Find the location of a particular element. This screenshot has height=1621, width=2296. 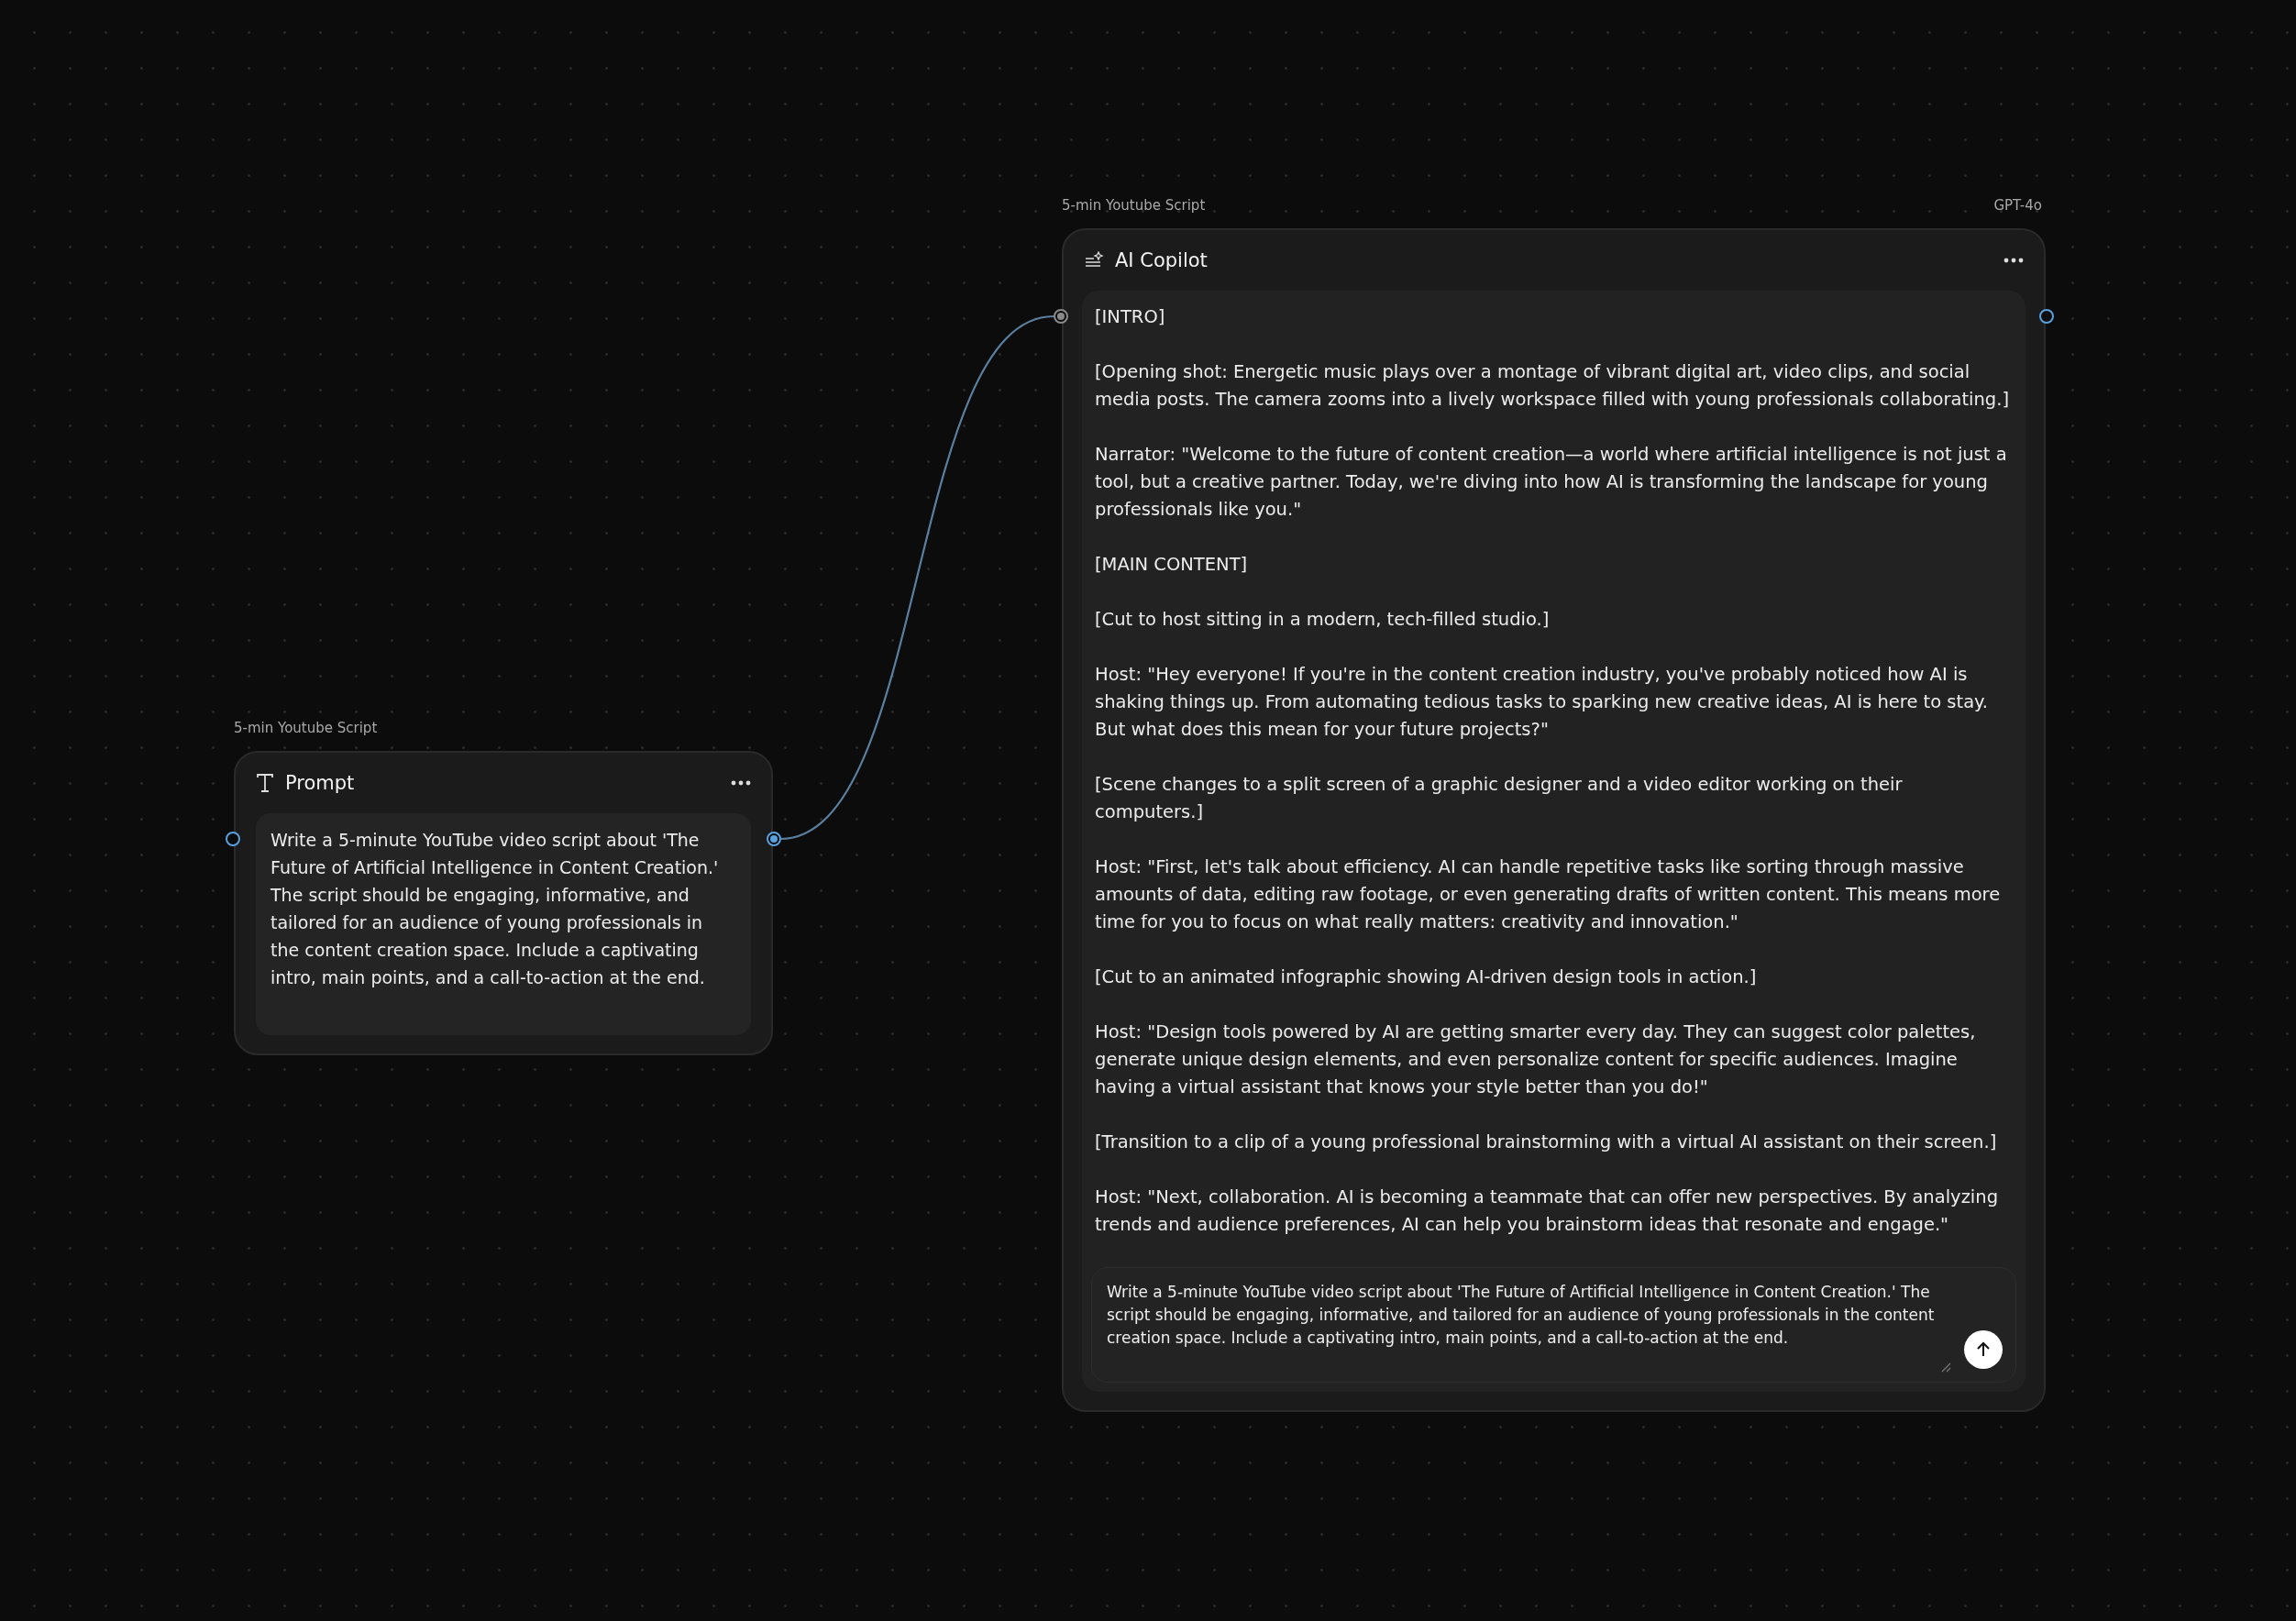

output-paragraph: [Opening shot: Energetic music plays over a montage of vibrant digital art, video clips, and social media posts. The camera zooms into a lively workspace filled with young professionals collaborating.] is located at coordinates (1553, 386).